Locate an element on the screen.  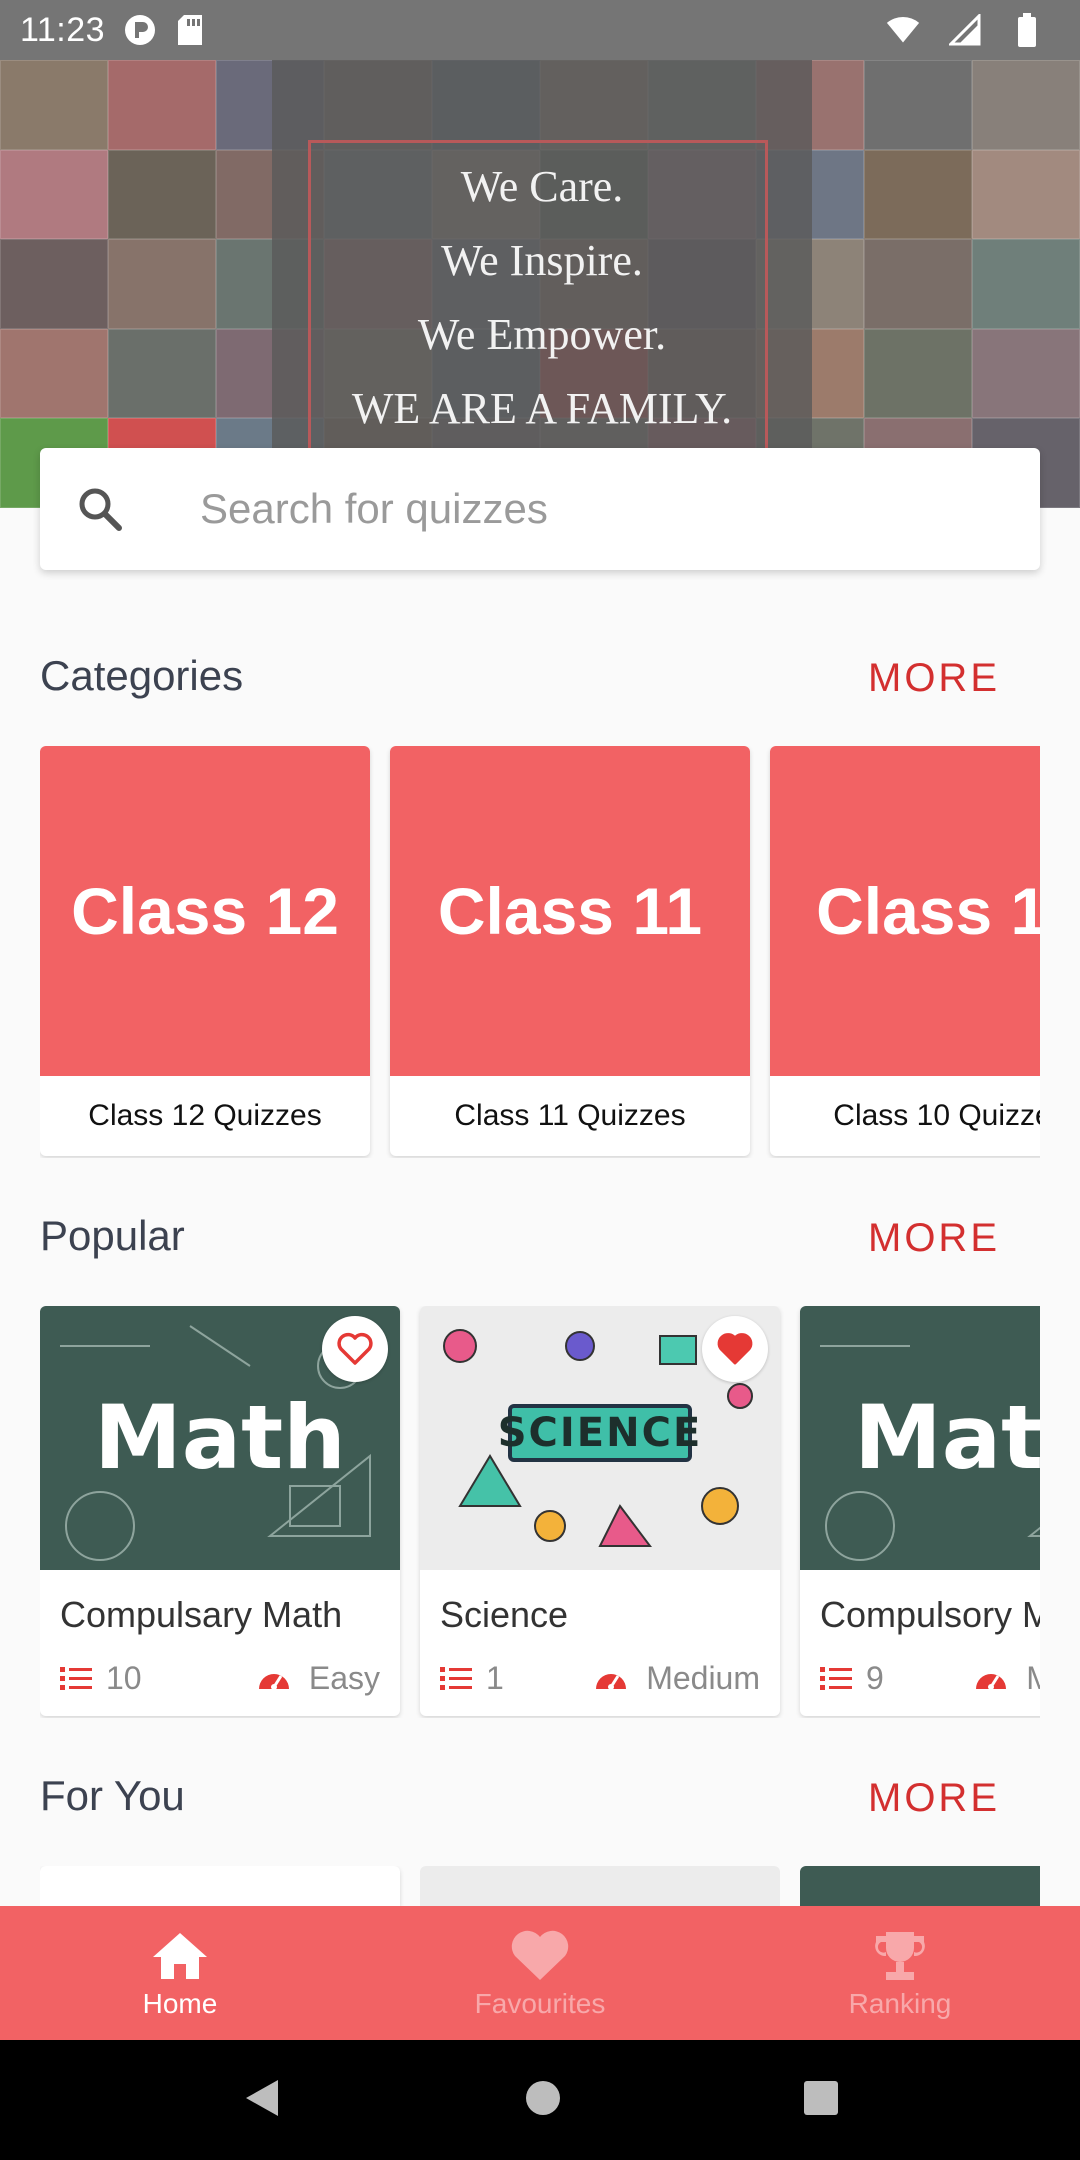
sd-card-icon is located at coordinates (190, 30).